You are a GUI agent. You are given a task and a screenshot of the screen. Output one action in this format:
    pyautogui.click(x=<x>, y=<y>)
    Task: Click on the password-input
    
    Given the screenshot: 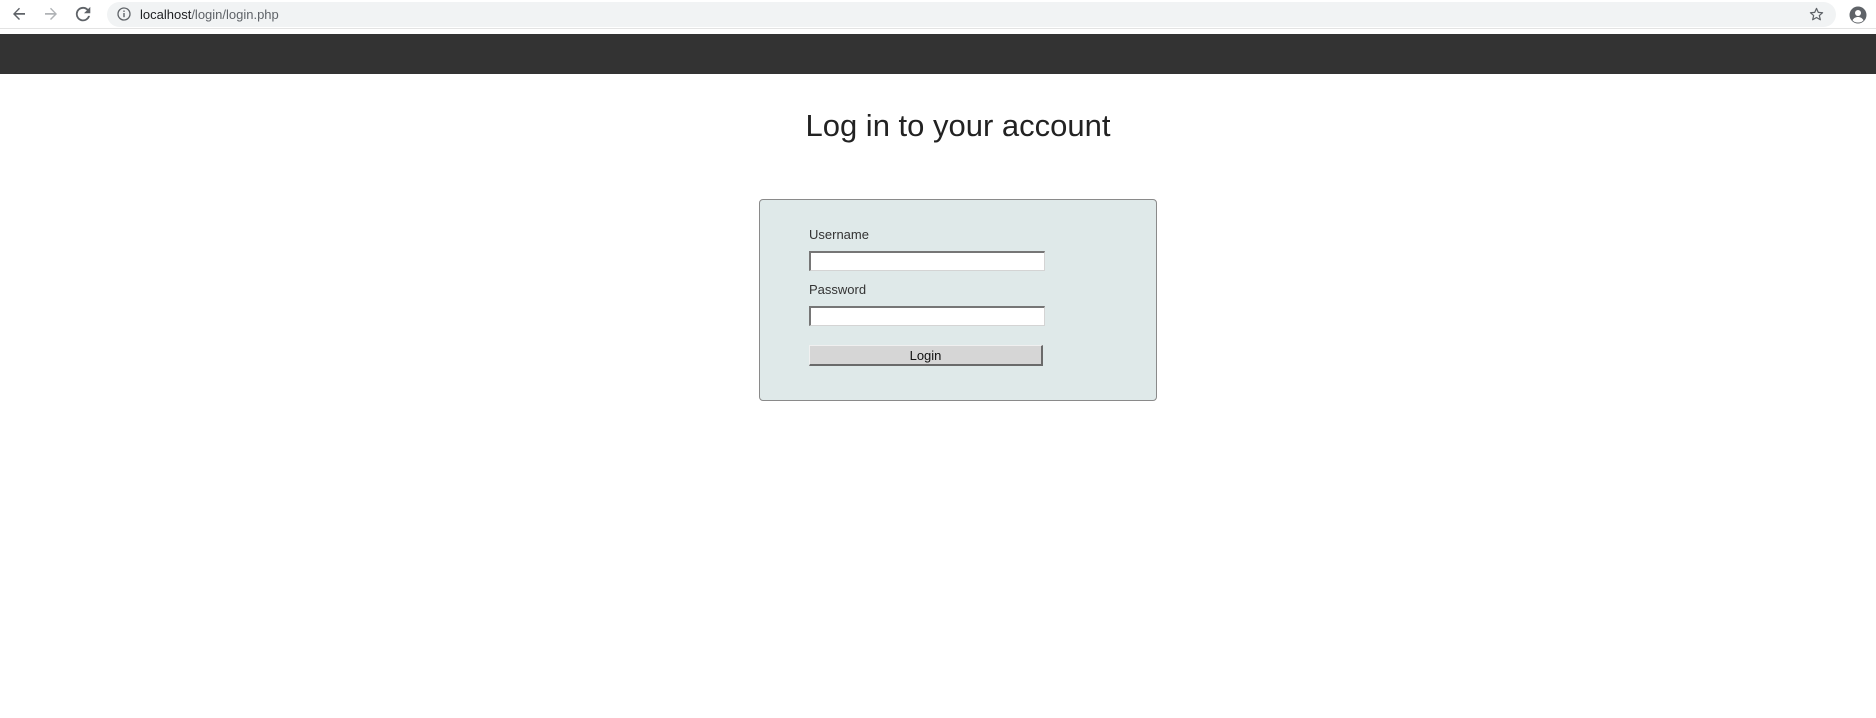 What is the action you would take?
    pyautogui.click(x=927, y=316)
    